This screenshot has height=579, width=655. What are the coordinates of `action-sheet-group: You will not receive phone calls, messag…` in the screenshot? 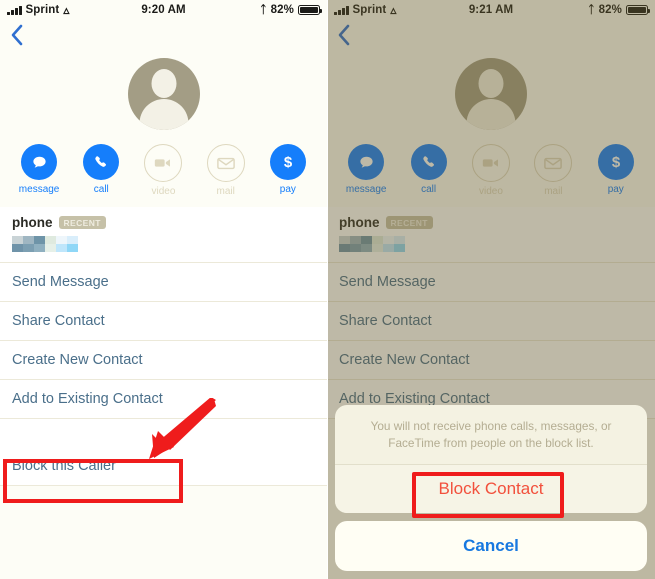 It's located at (491, 458).